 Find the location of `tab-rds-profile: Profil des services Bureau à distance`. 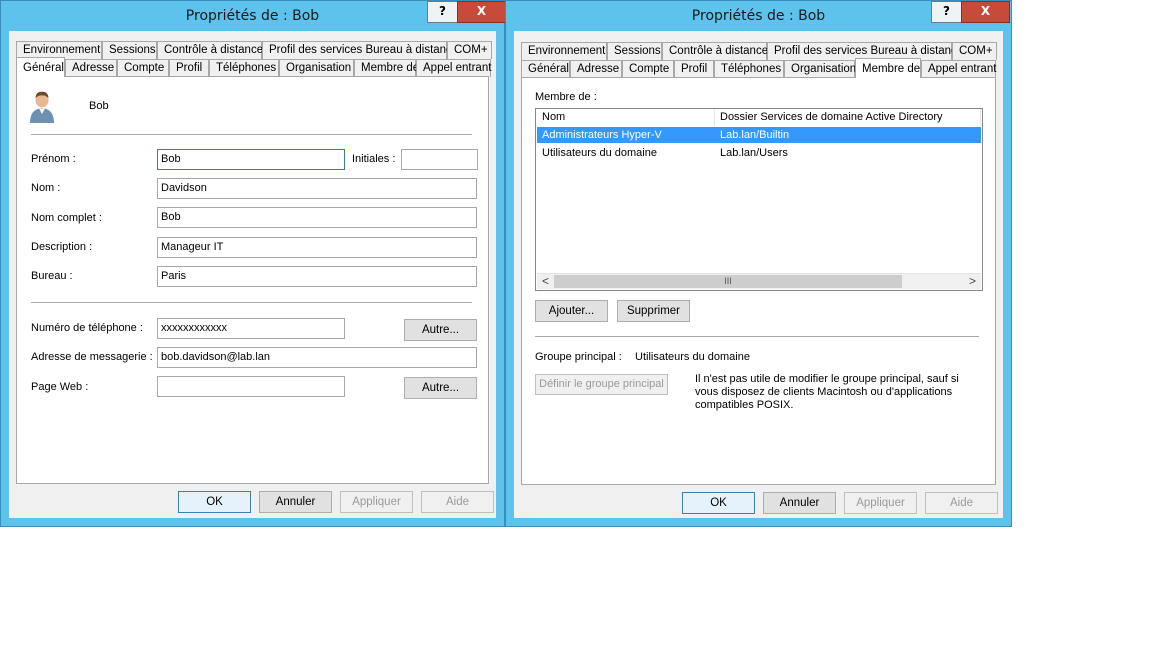

tab-rds-profile: Profil des services Bureau à distance is located at coordinates (360, 50).